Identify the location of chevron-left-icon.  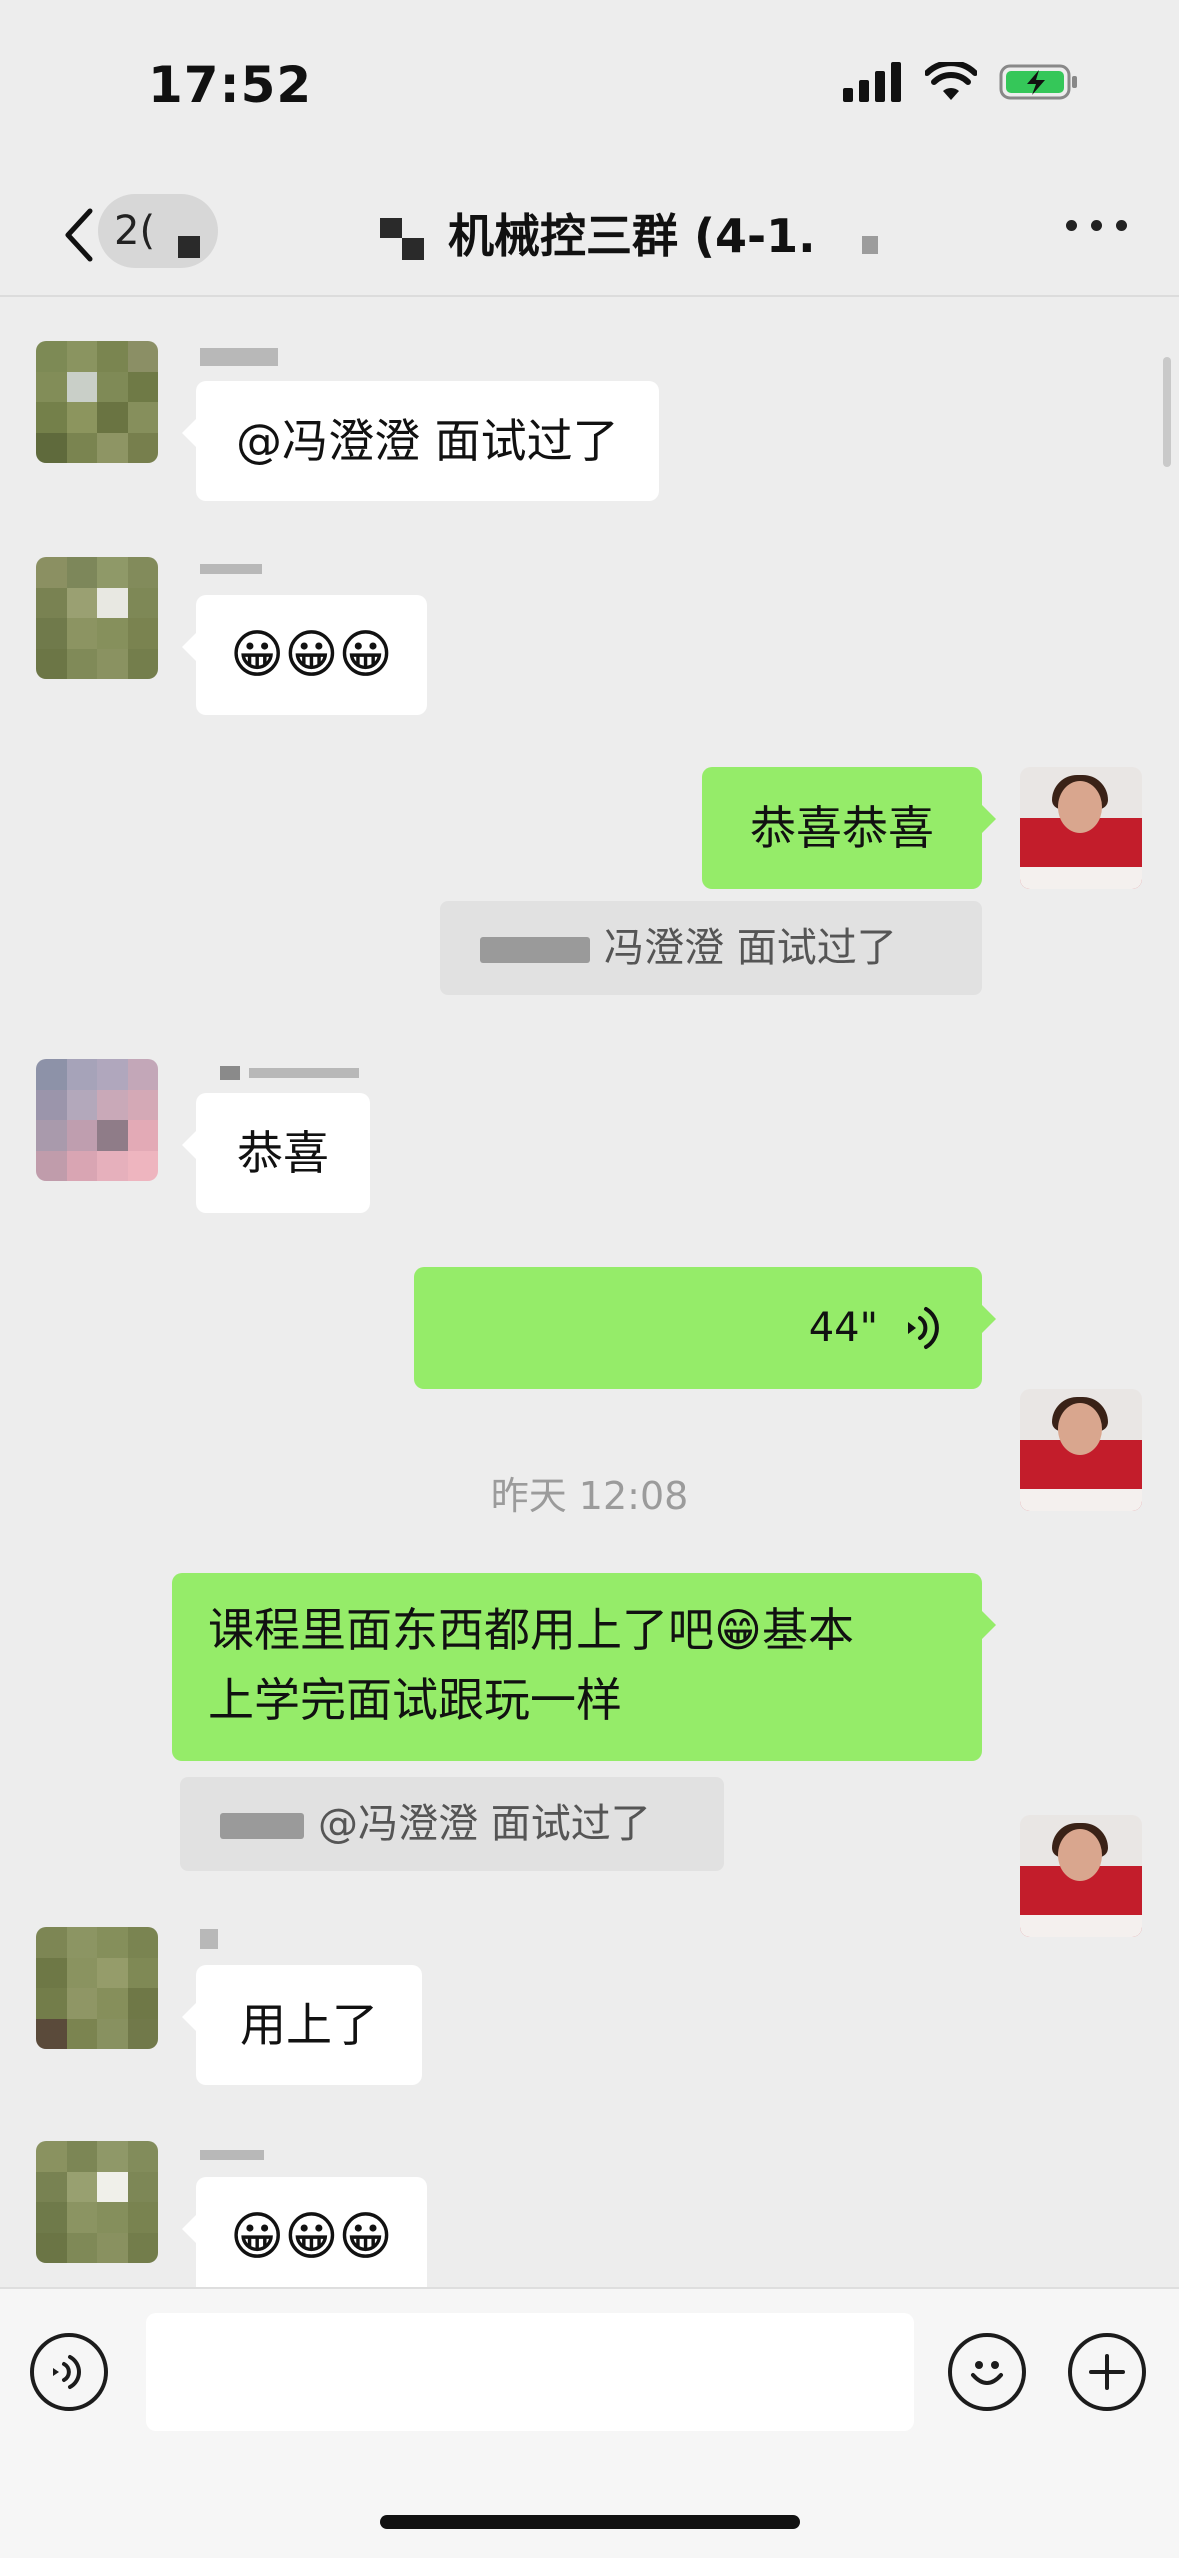
(79, 235).